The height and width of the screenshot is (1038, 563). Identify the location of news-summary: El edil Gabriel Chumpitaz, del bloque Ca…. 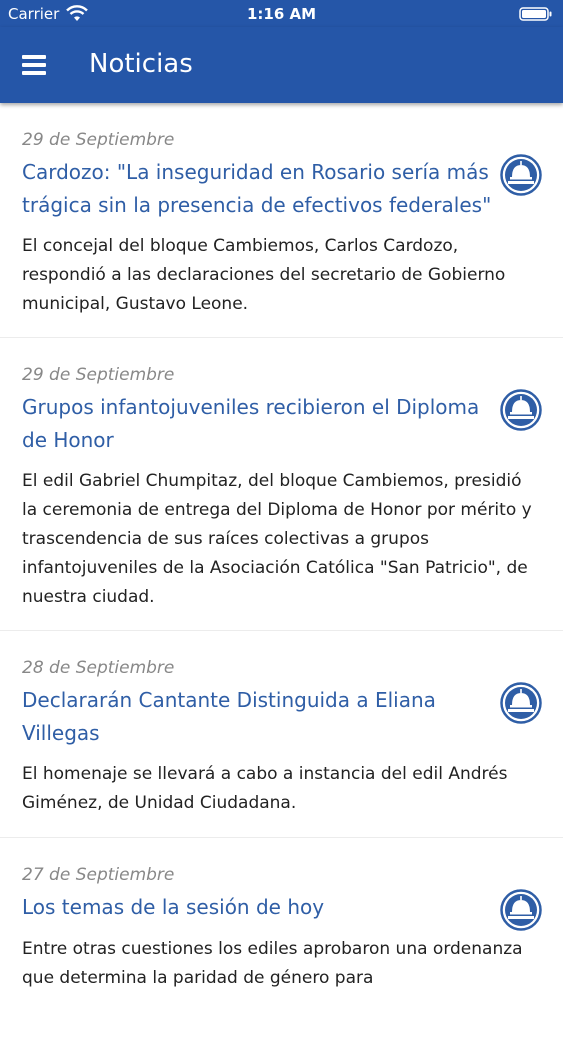
(277, 539).